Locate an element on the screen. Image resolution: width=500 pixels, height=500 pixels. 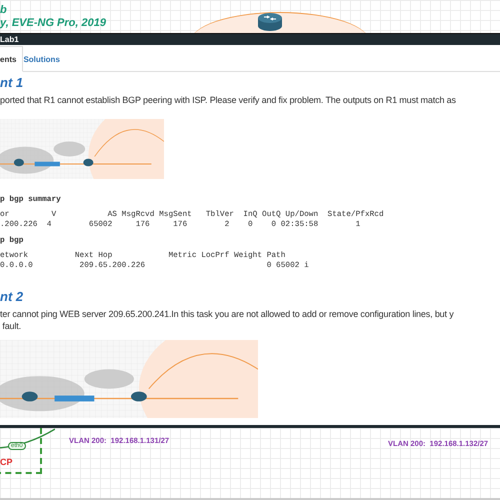
tab: ents is located at coordinates (12, 59).